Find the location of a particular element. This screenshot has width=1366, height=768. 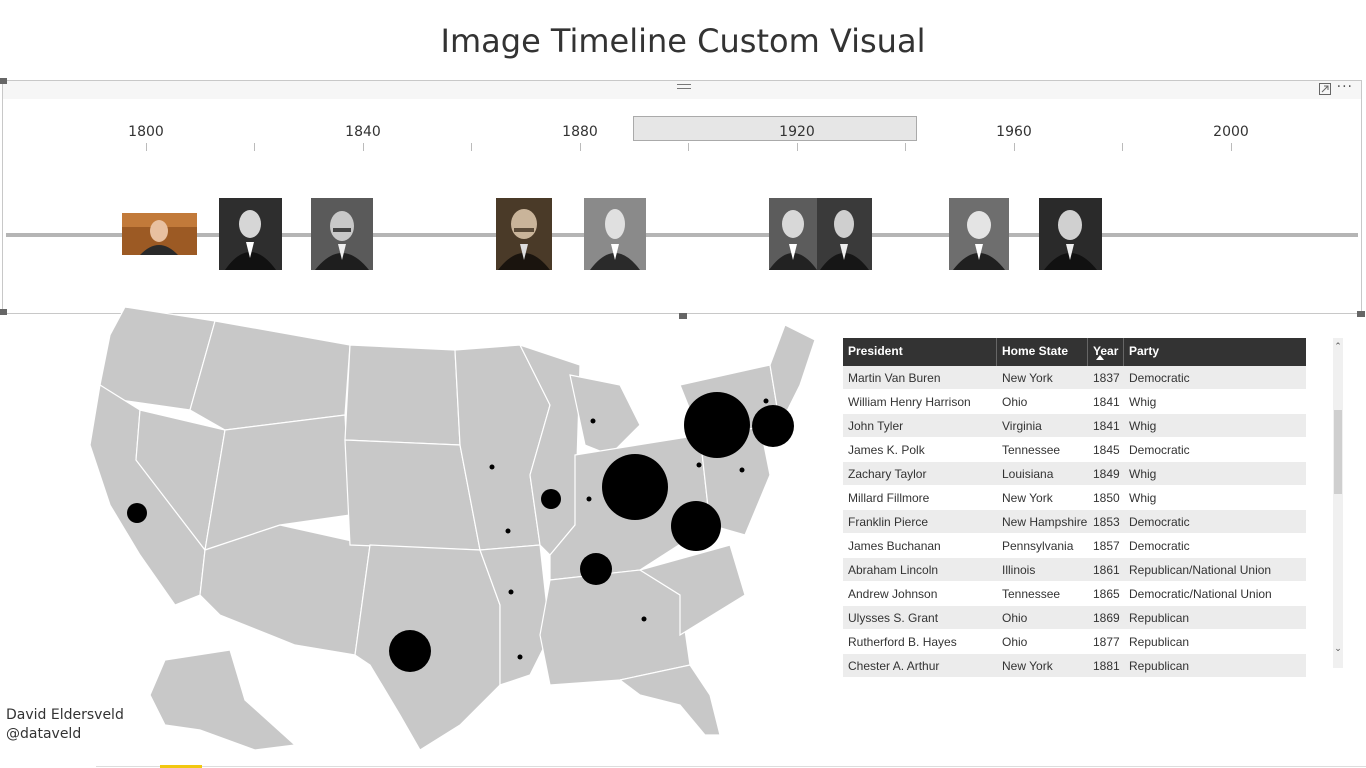

cell-president: James Buchanan is located at coordinates (894, 545).